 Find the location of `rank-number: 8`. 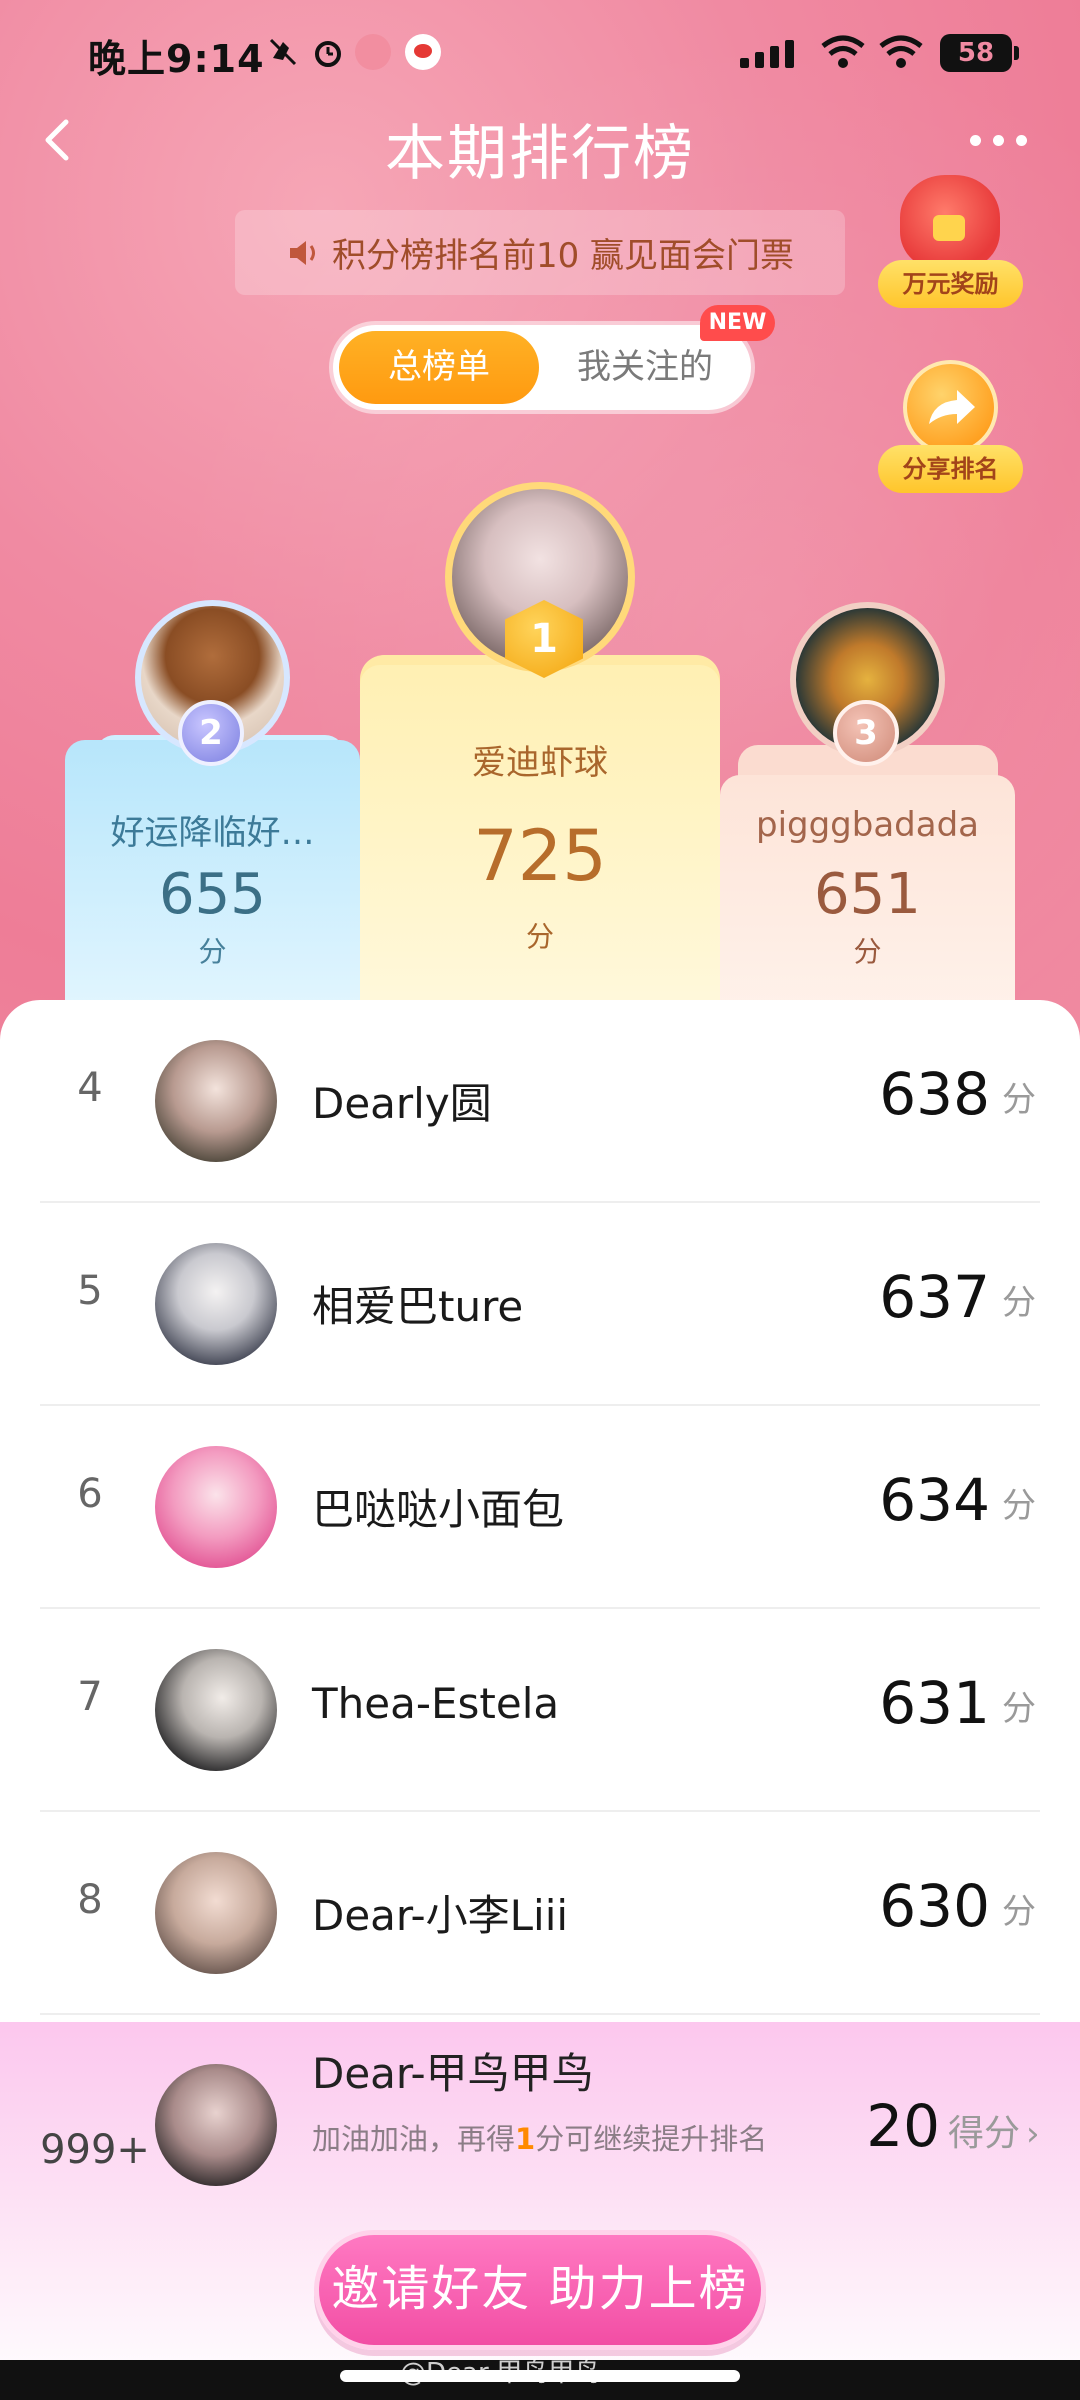

rank-number: 8 is located at coordinates (90, 1900).